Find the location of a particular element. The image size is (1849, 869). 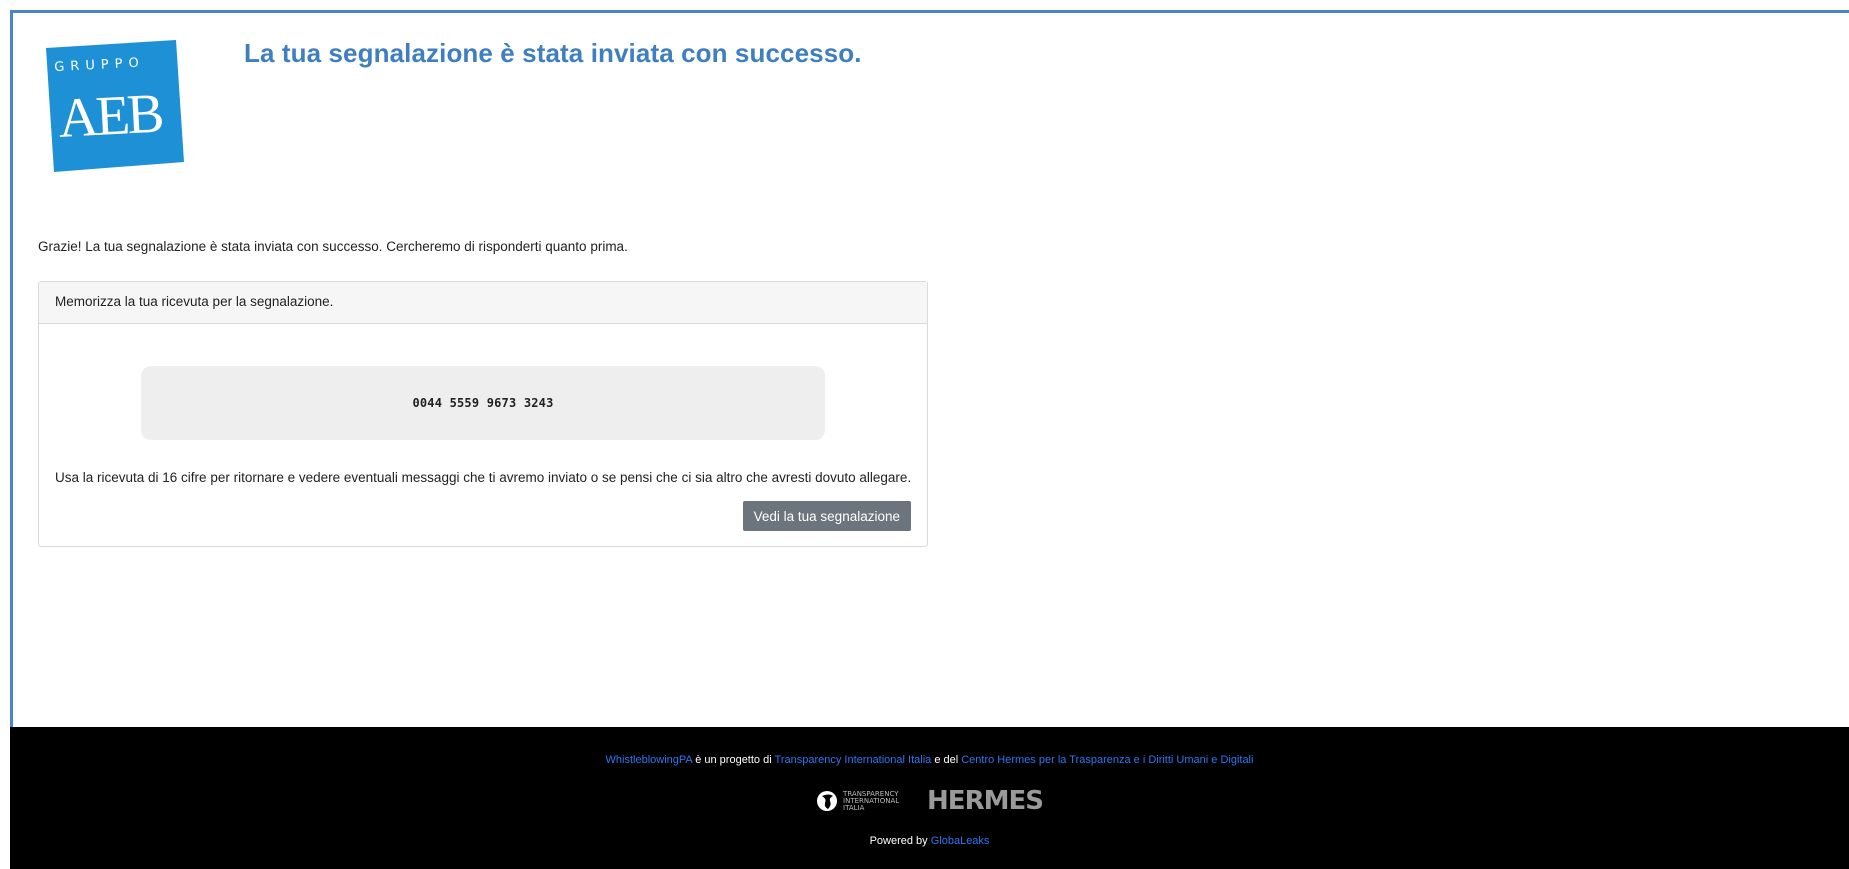

view-report-button: Vedi la tua segnalazione is located at coordinates (826, 516).